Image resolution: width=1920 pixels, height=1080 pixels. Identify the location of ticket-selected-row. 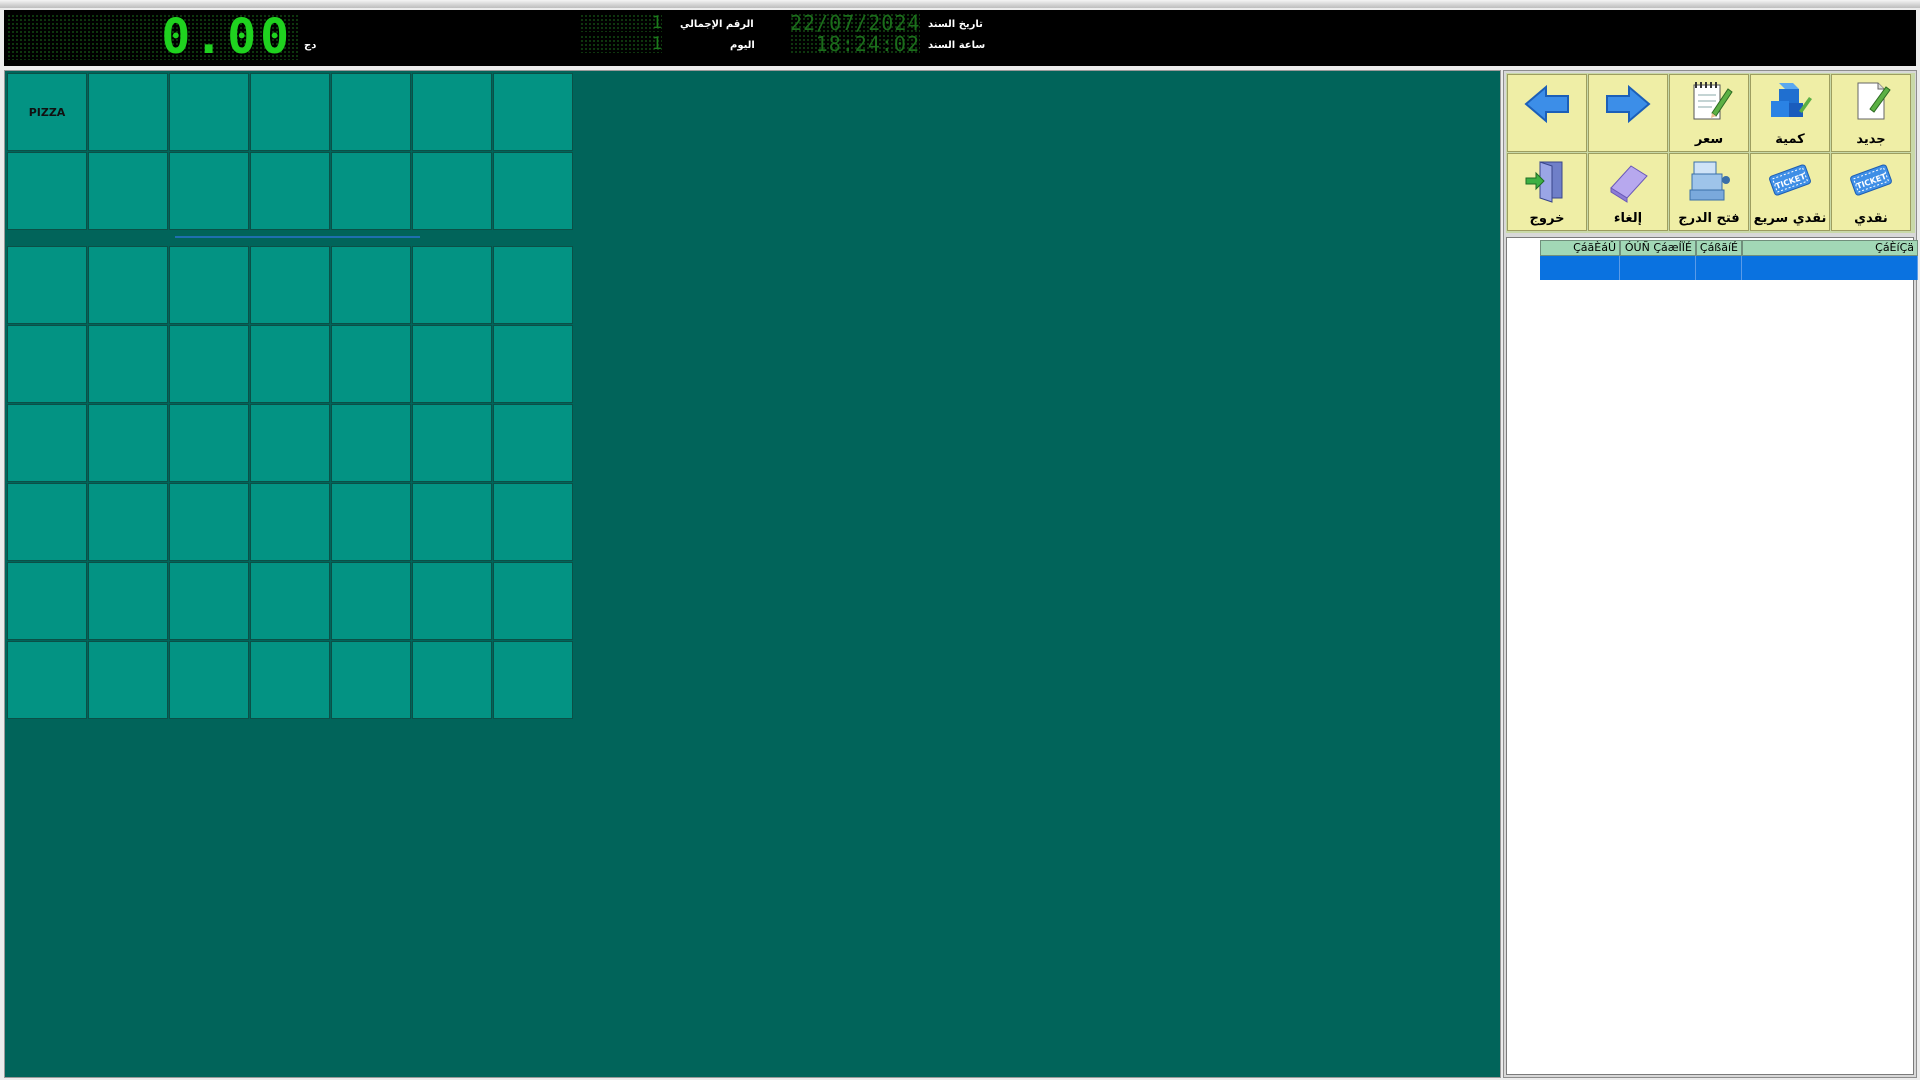
(1729, 268).